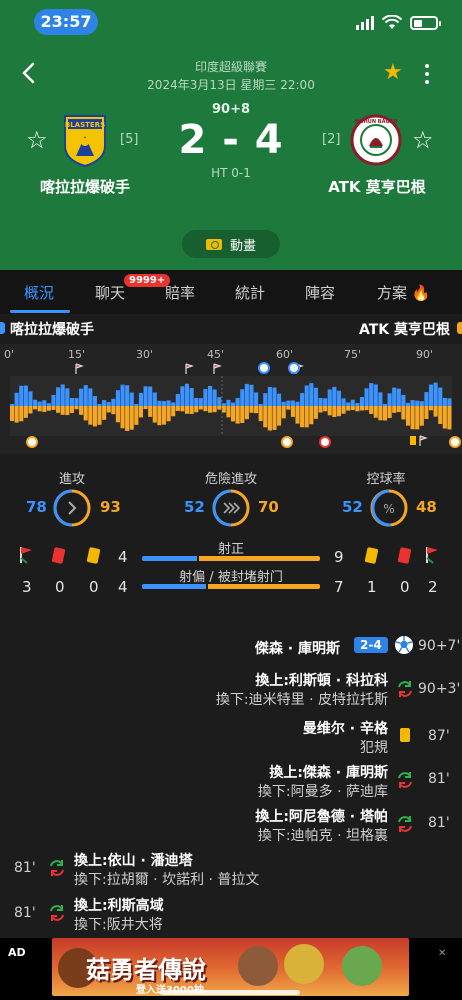 This screenshot has width=462, height=1000. I want to click on yellow-card-marker, so click(413, 440).